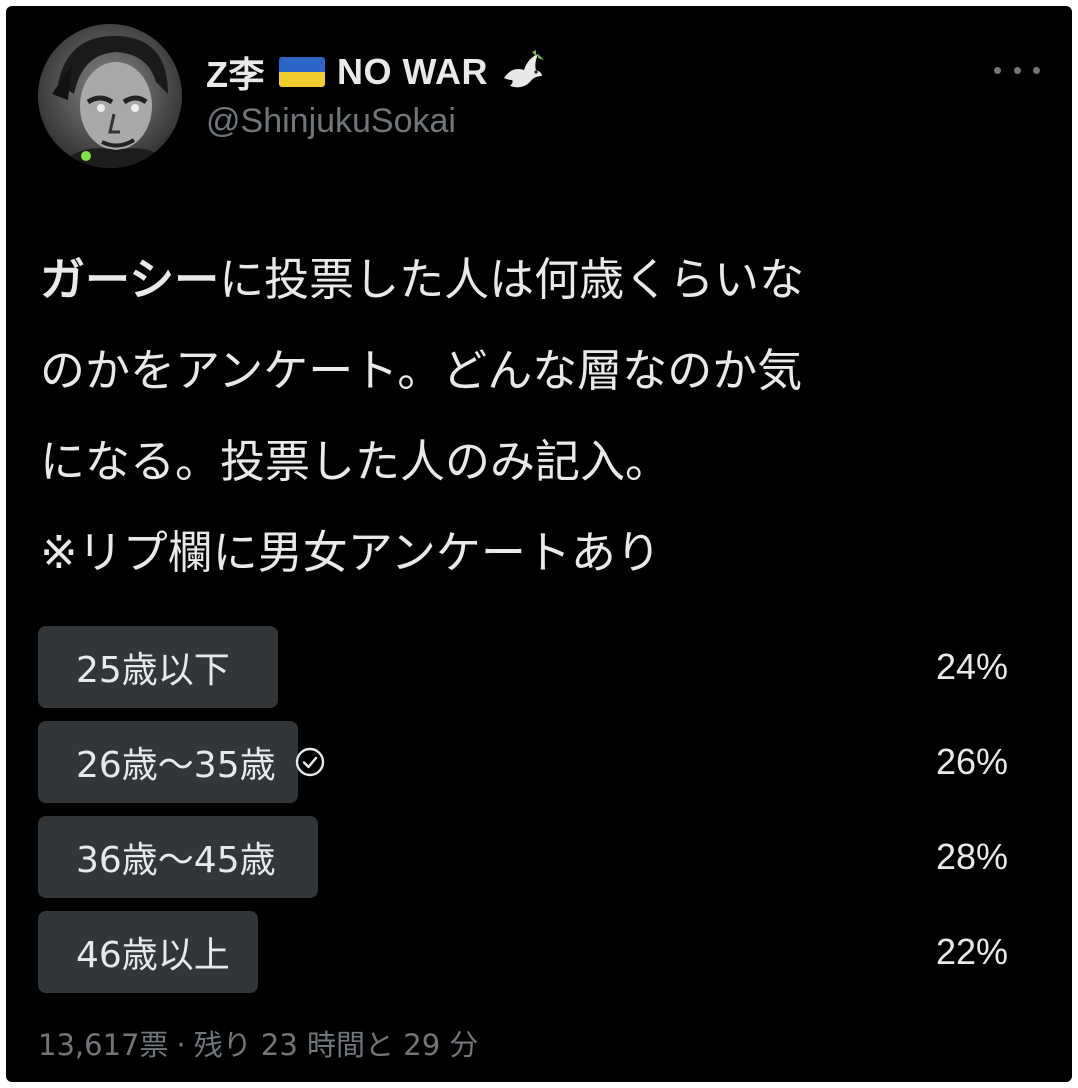  What do you see at coordinates (176, 765) in the screenshot?
I see `poll-option-label: 26歳〜35歳` at bounding box center [176, 765].